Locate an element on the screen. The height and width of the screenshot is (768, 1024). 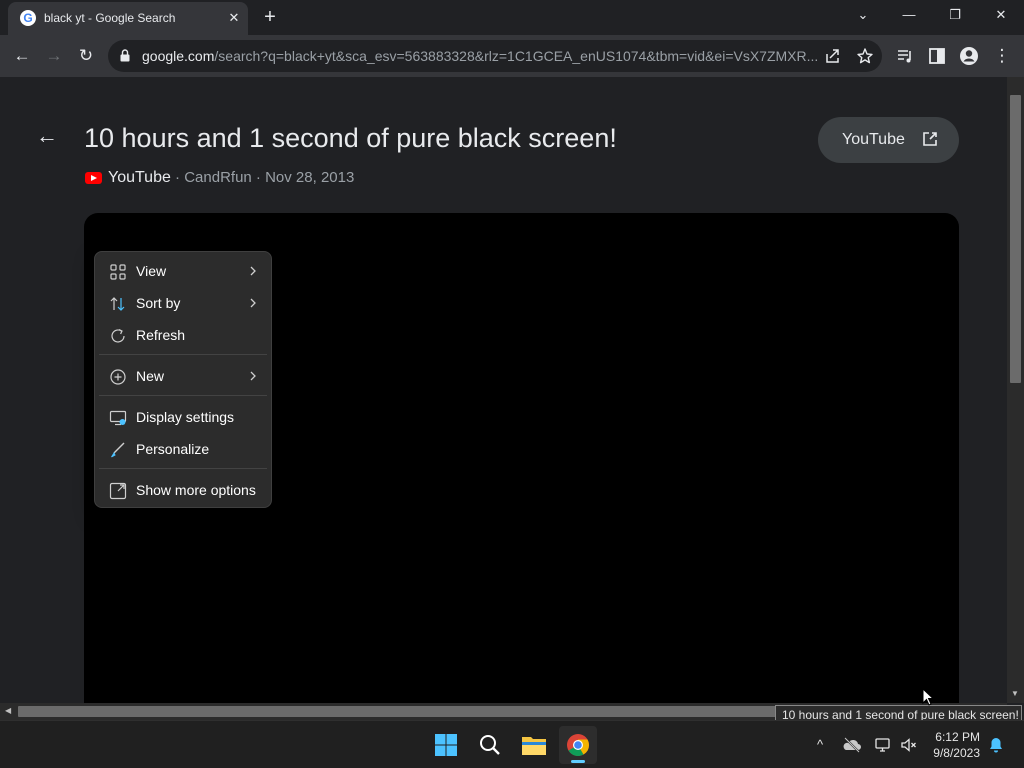
open-youtube-button: YouTube is located at coordinates (888, 140).